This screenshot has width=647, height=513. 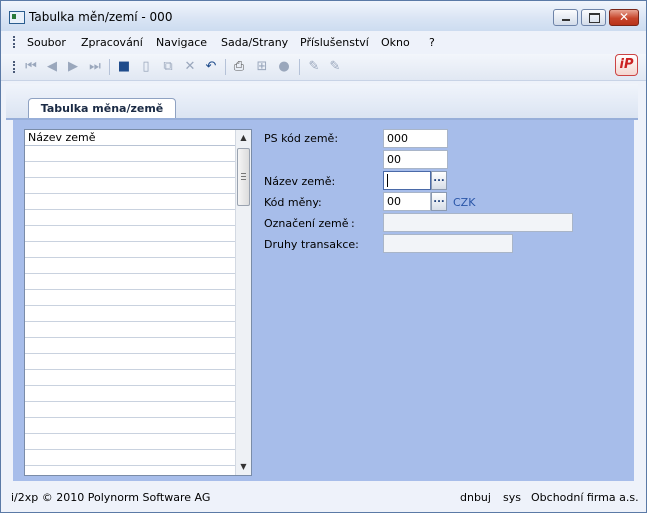 I want to click on status-copyright: i/2xp © 2010 Polynorm Software AG, so click(x=111, y=497).